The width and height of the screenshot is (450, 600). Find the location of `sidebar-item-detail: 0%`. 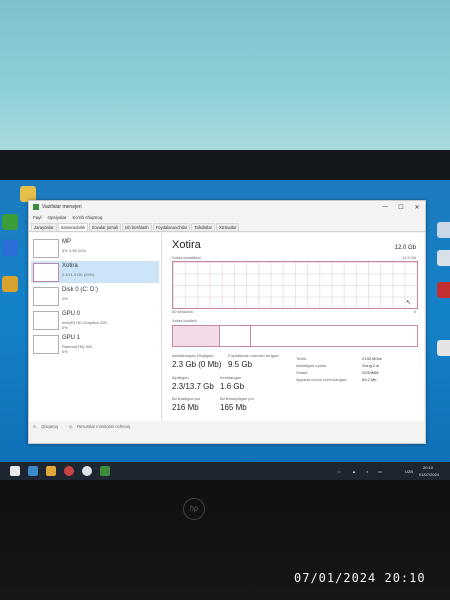

sidebar-item-detail: 0% is located at coordinates (65, 298).